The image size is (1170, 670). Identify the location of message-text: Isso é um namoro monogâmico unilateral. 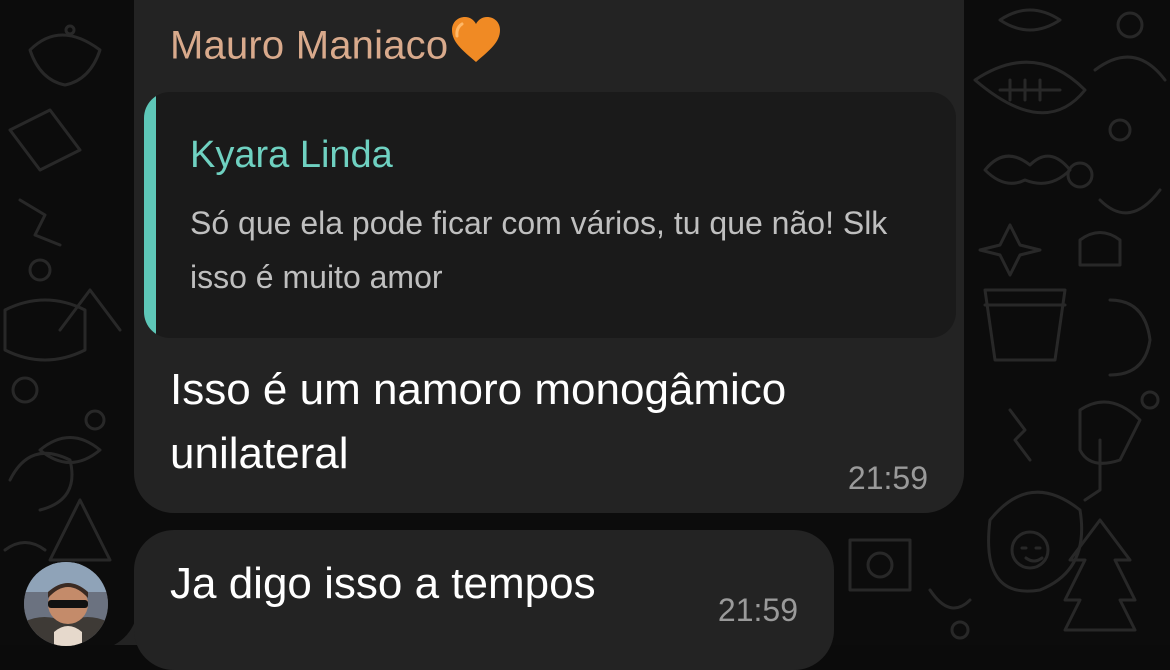
(478, 421).